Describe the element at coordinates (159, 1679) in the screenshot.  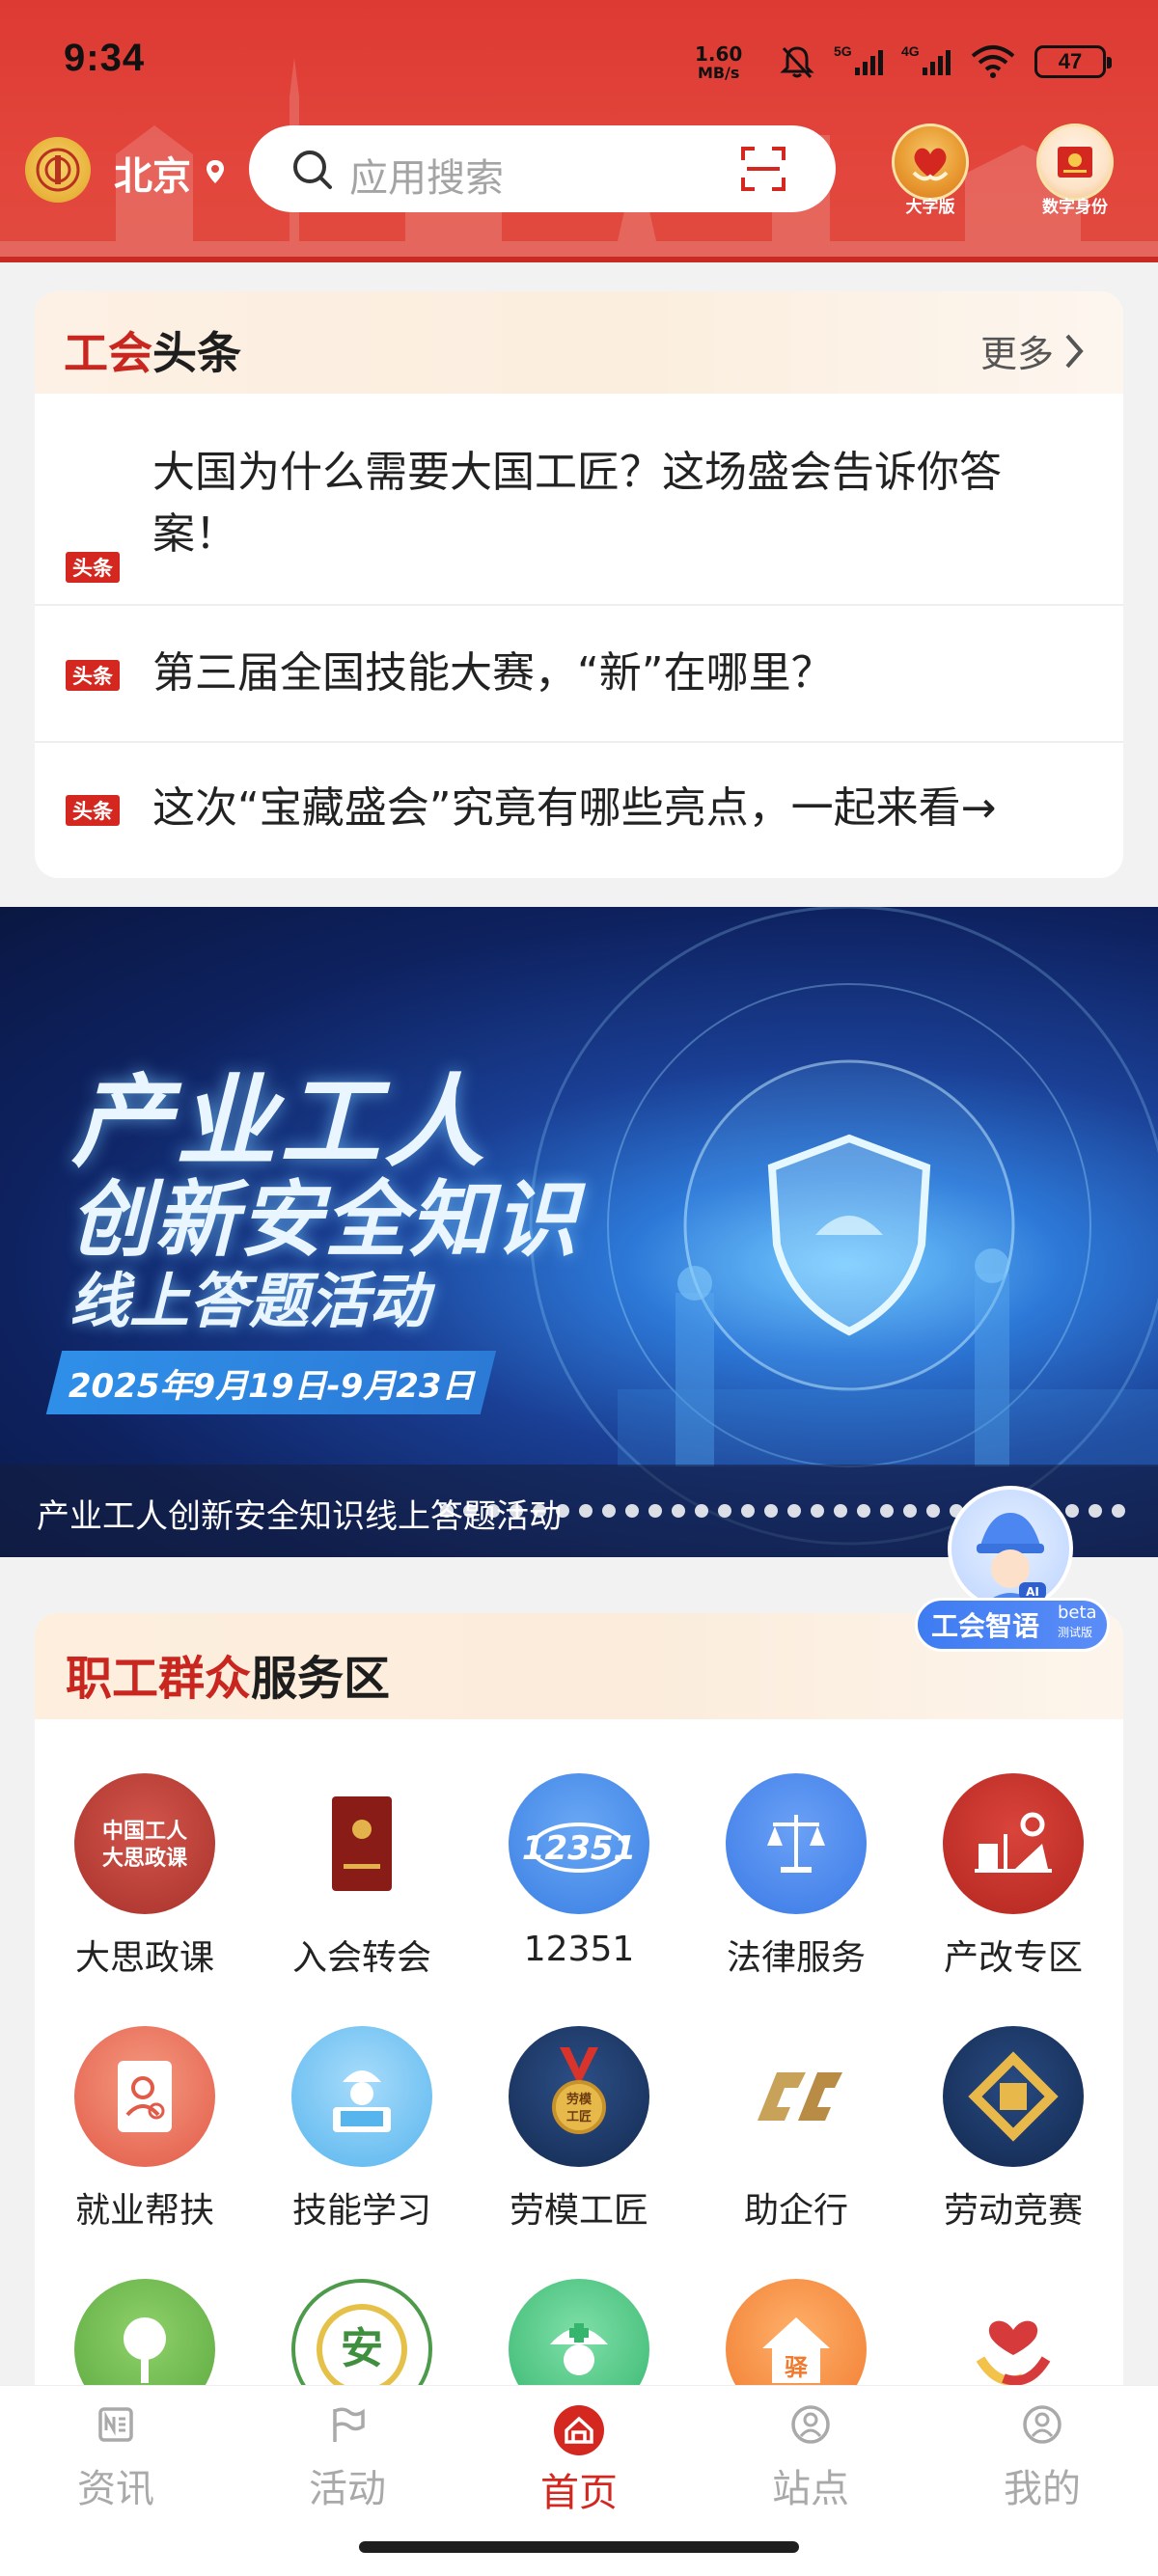
I see `service-title-red: 职工群众` at that location.